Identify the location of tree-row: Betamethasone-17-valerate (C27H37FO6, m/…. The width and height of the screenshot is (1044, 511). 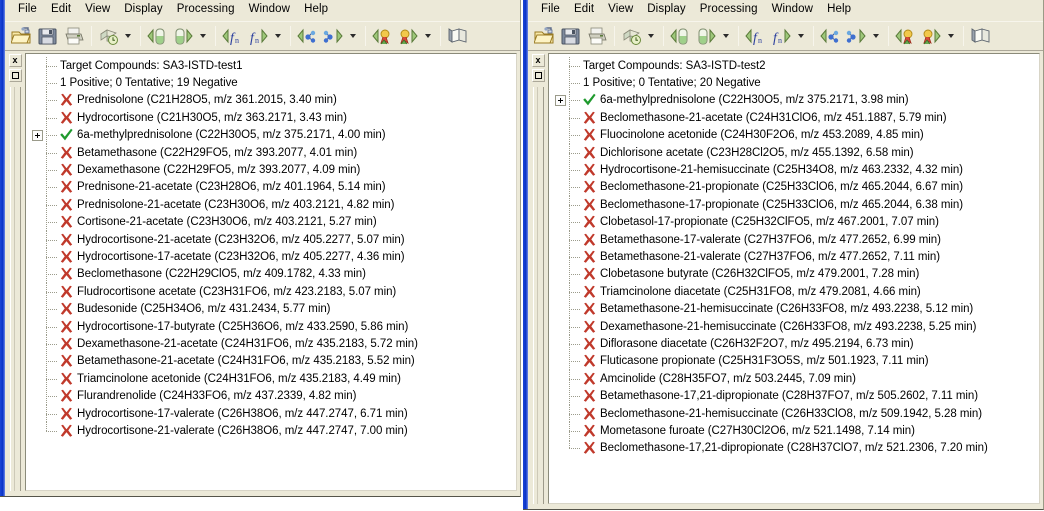
(794, 240).